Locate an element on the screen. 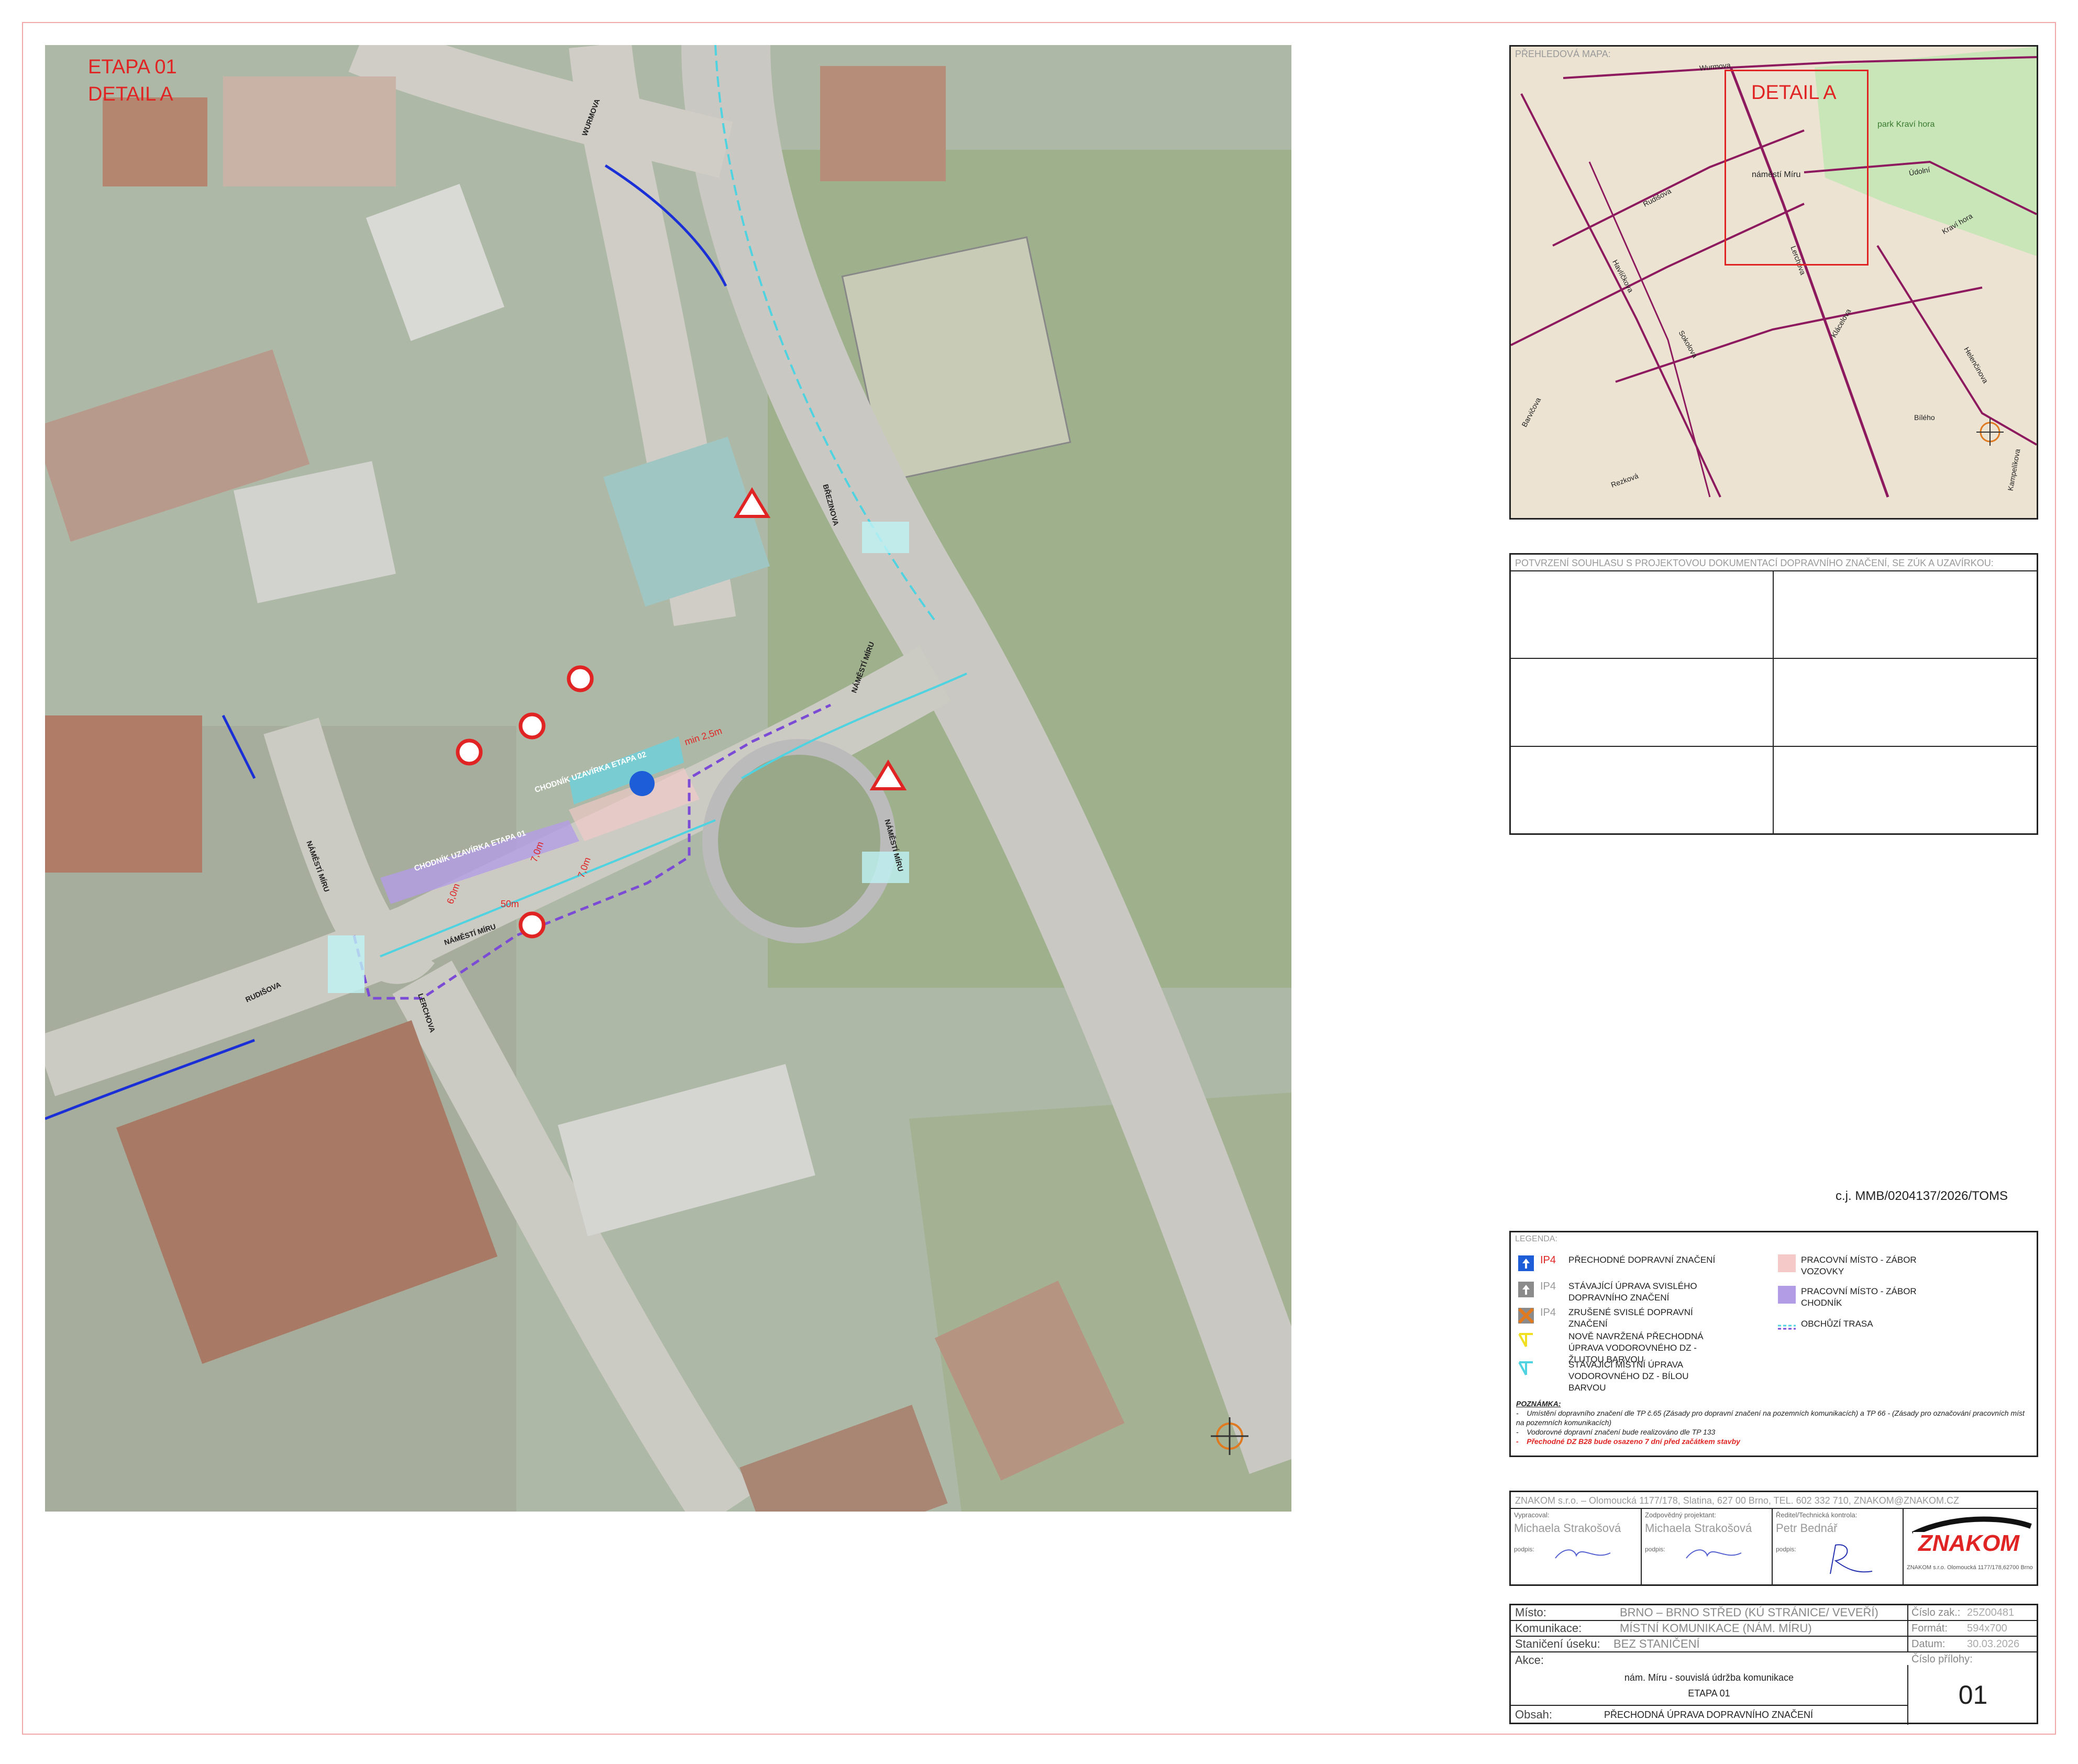 The height and width of the screenshot is (1764, 2078). overview-map-label: PŘEHLEDOVÁ MAPA: is located at coordinates (1563, 54).